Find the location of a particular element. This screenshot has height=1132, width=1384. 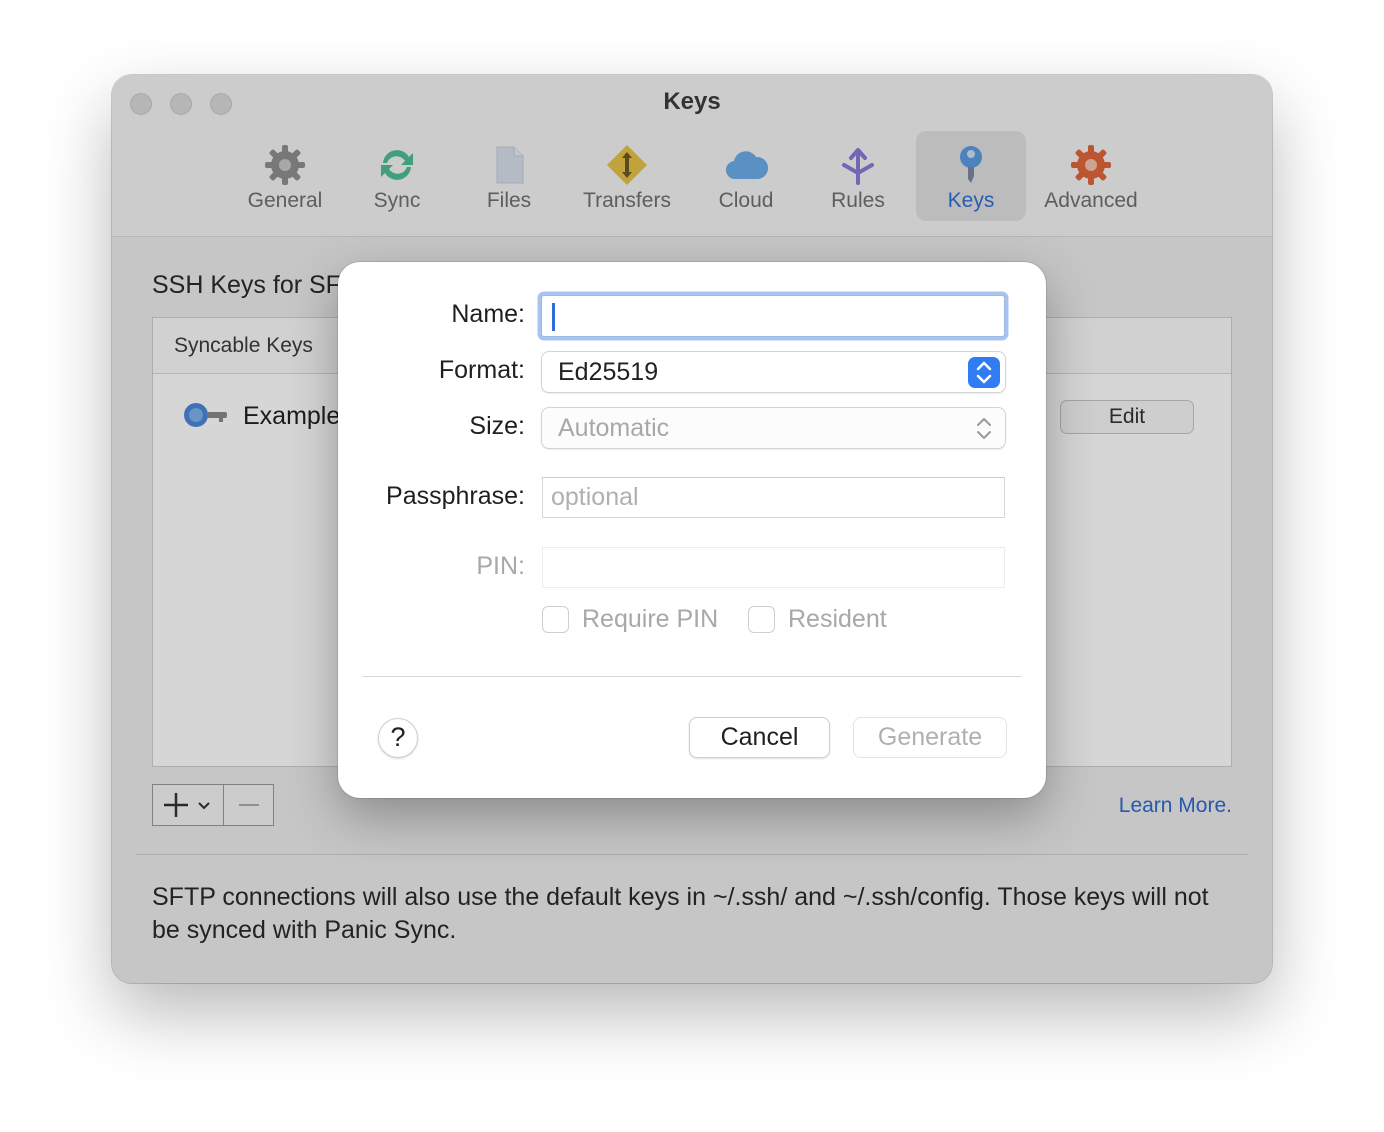

name-label: Name: is located at coordinates (488, 314).